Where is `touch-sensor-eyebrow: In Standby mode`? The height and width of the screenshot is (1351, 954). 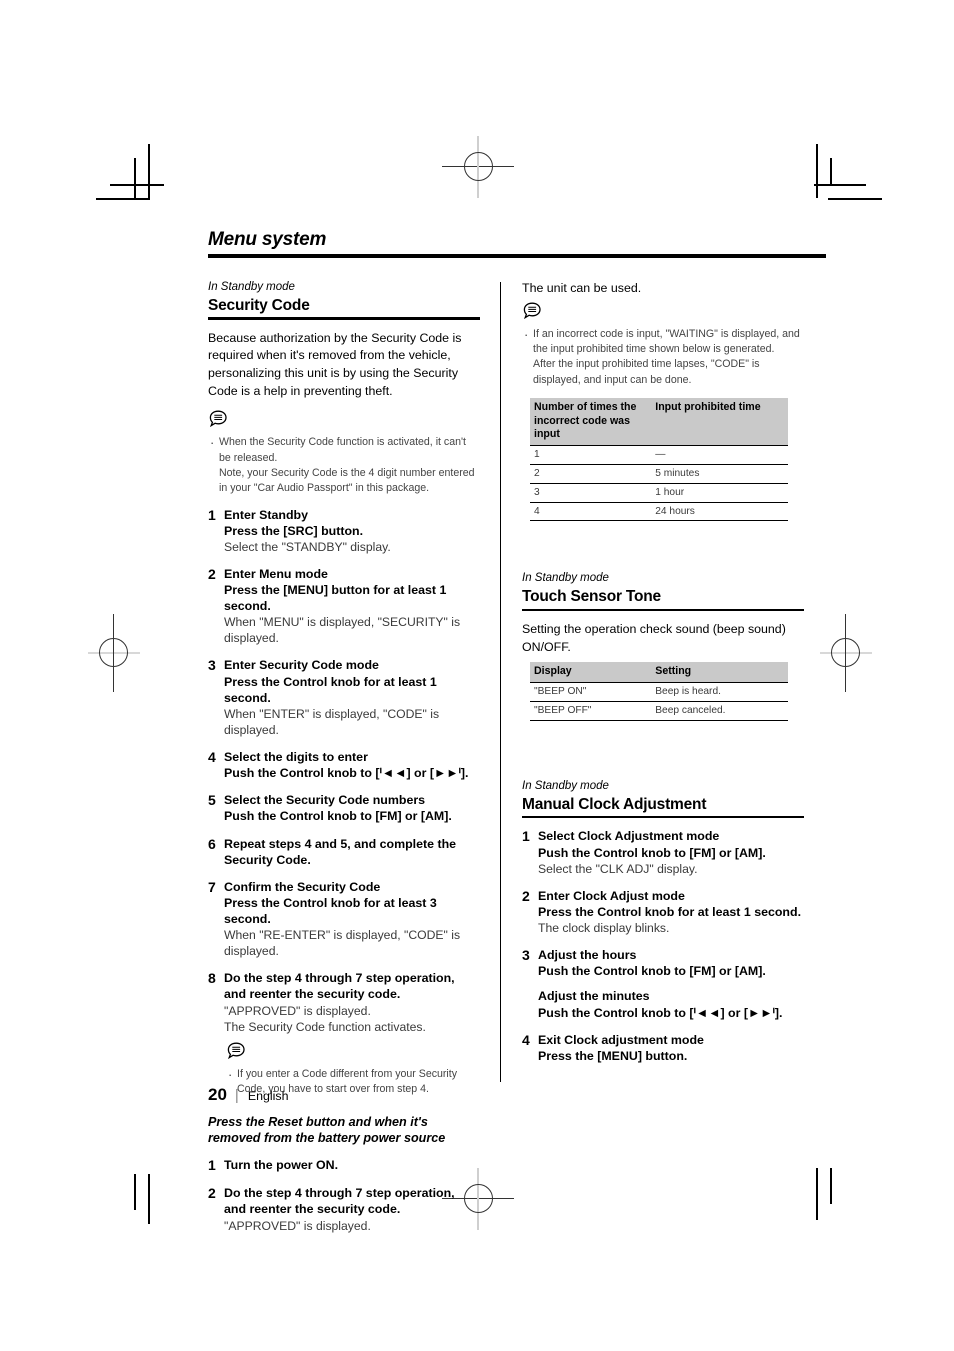
touch-sensor-eyebrow: In Standby mode is located at coordinates (565, 578).